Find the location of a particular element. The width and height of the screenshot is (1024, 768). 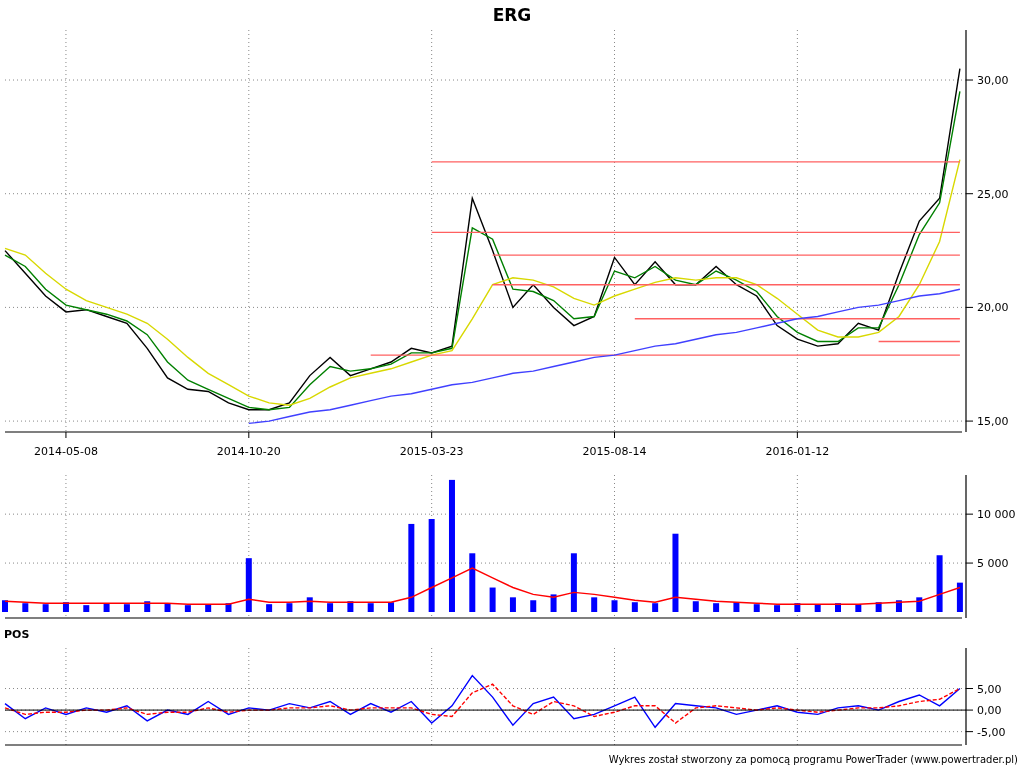

chart-title: ERG is located at coordinates (512, 15).